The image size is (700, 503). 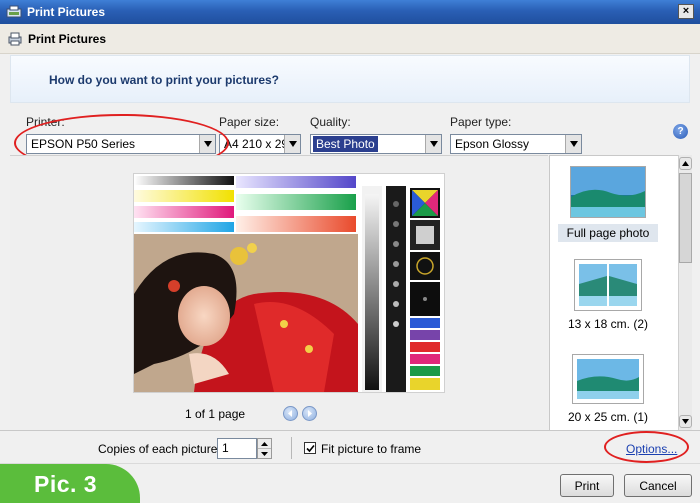 I want to click on printer-icon, so click(x=15, y=38).